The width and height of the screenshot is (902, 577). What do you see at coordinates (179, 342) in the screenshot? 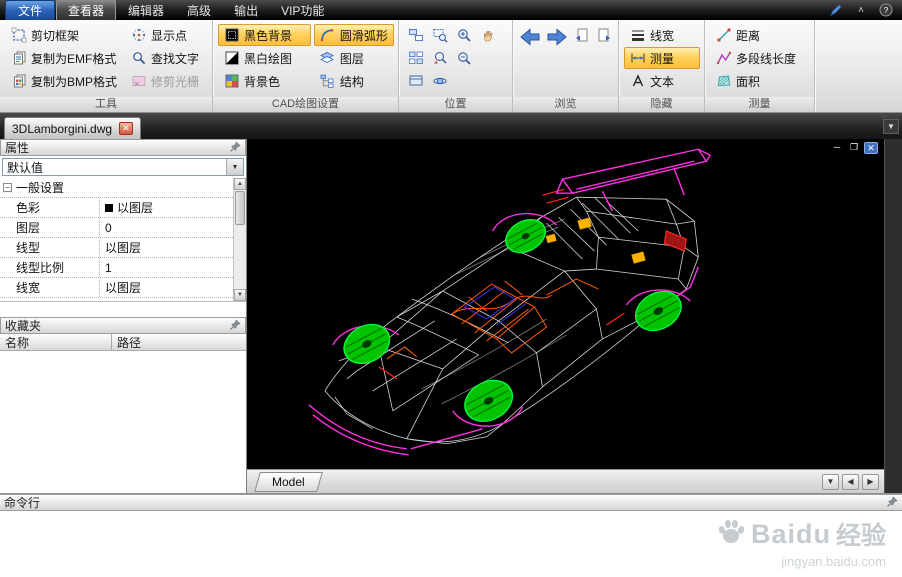
I see `column-header-path: 路径` at bounding box center [179, 342].